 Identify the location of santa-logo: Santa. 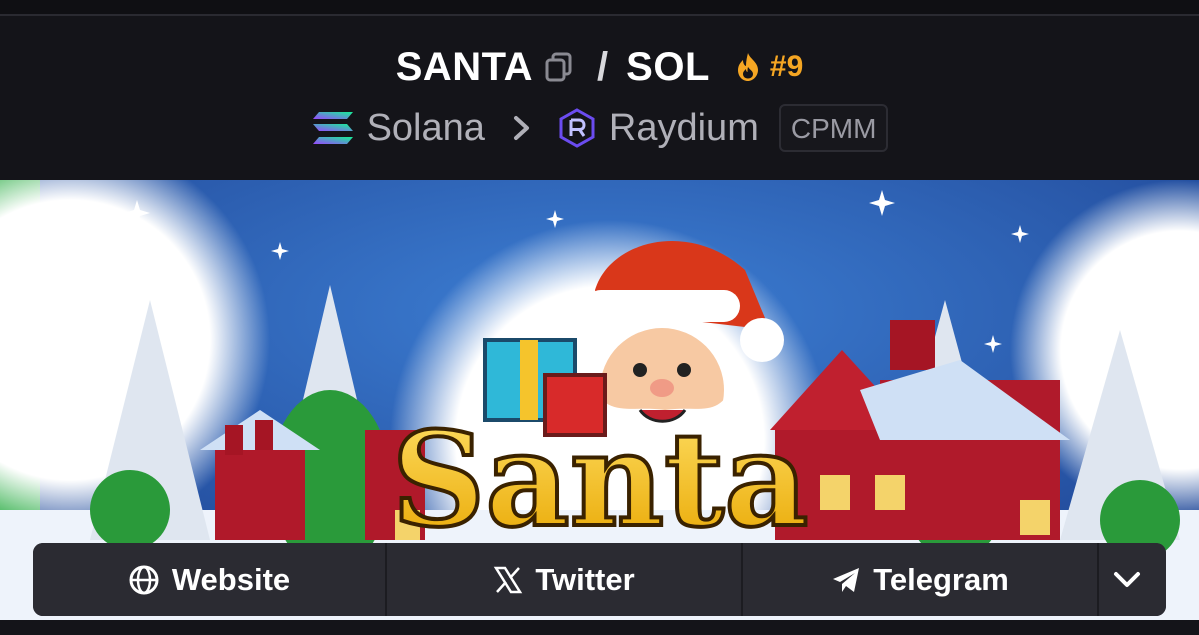
(600, 479).